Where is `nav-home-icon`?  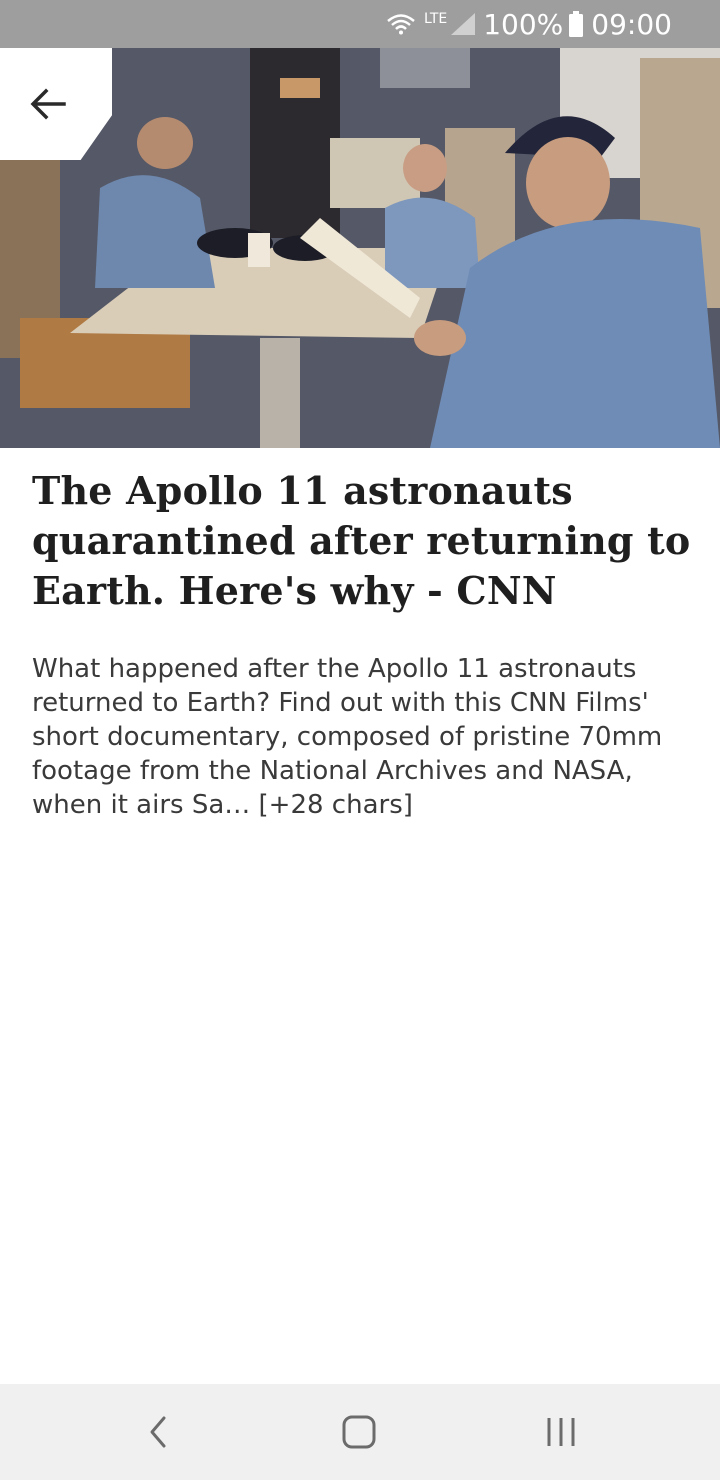
nav-home-icon is located at coordinates (359, 1432).